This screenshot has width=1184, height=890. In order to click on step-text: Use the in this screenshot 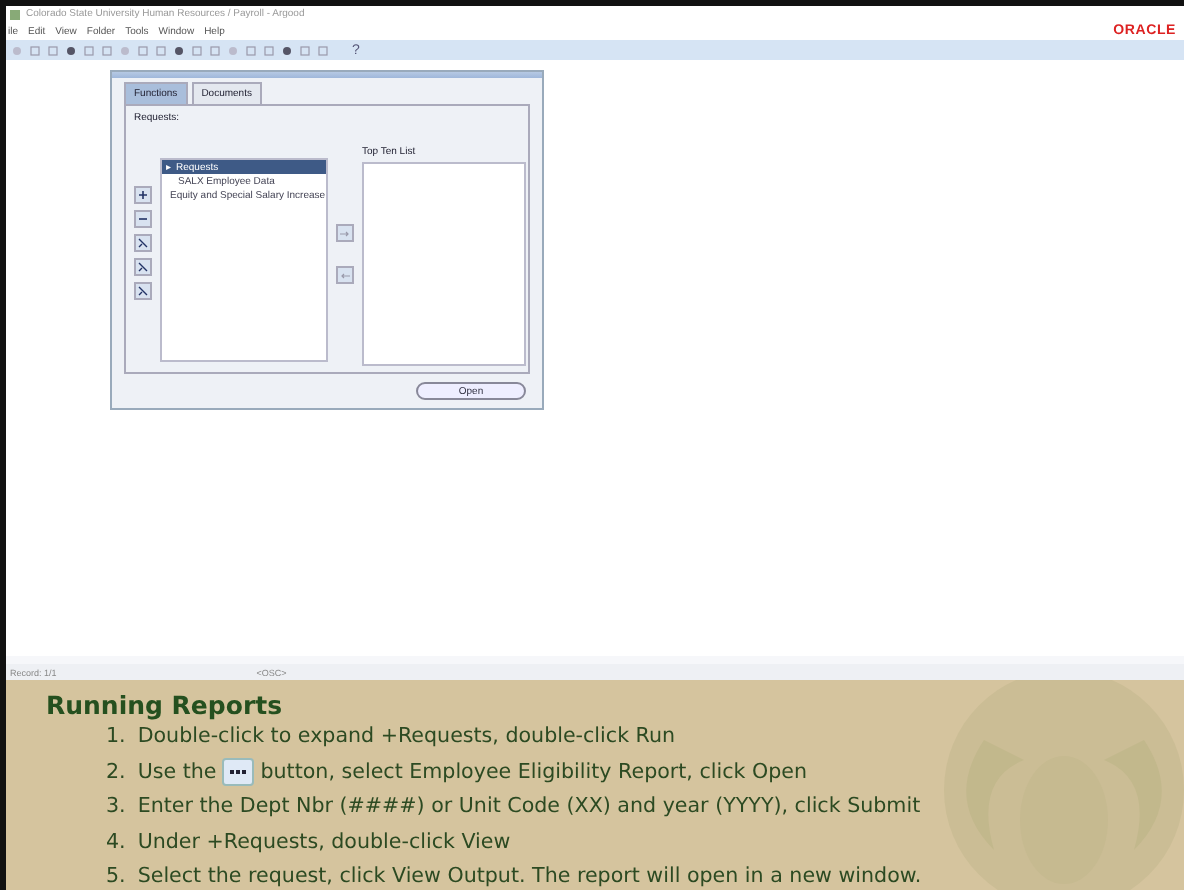, I will do `click(177, 772)`.